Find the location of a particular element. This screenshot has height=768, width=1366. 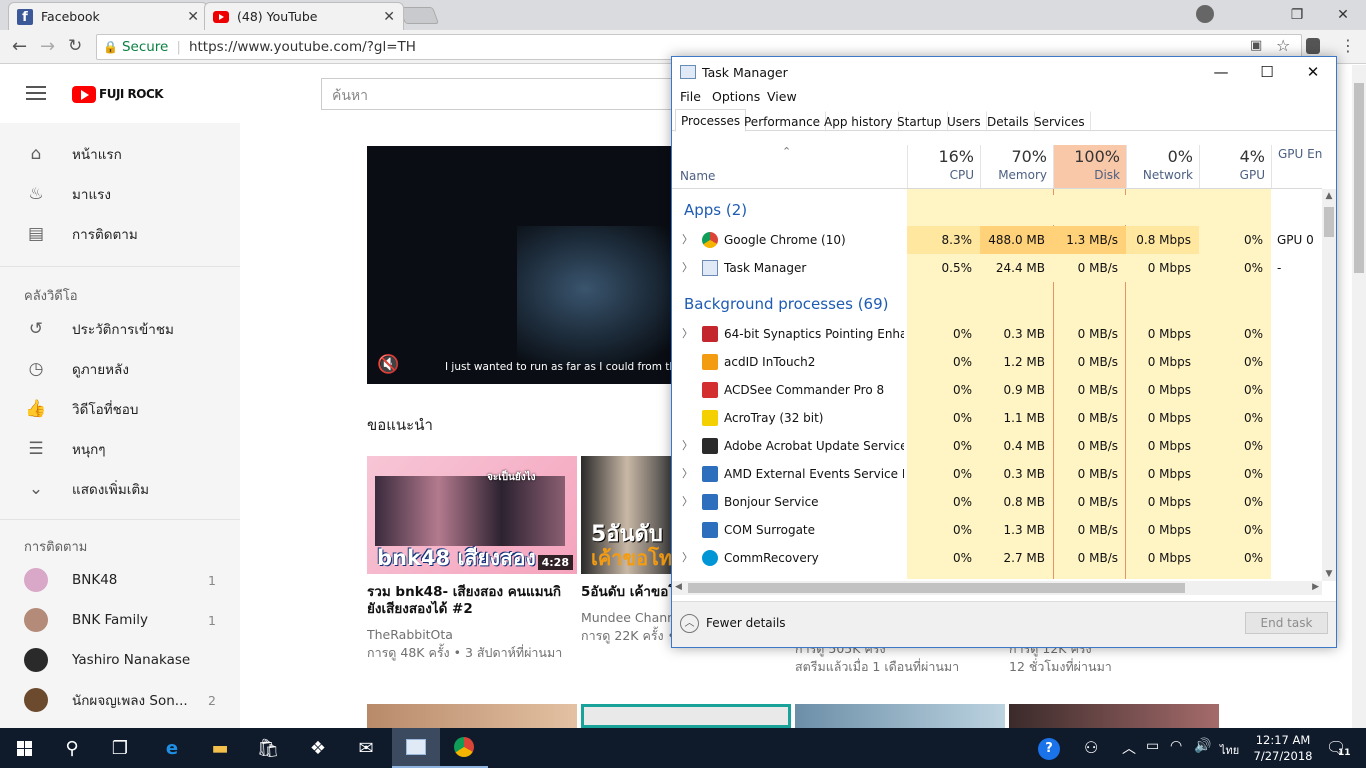

page-scrollbar is located at coordinates (1359, 396).